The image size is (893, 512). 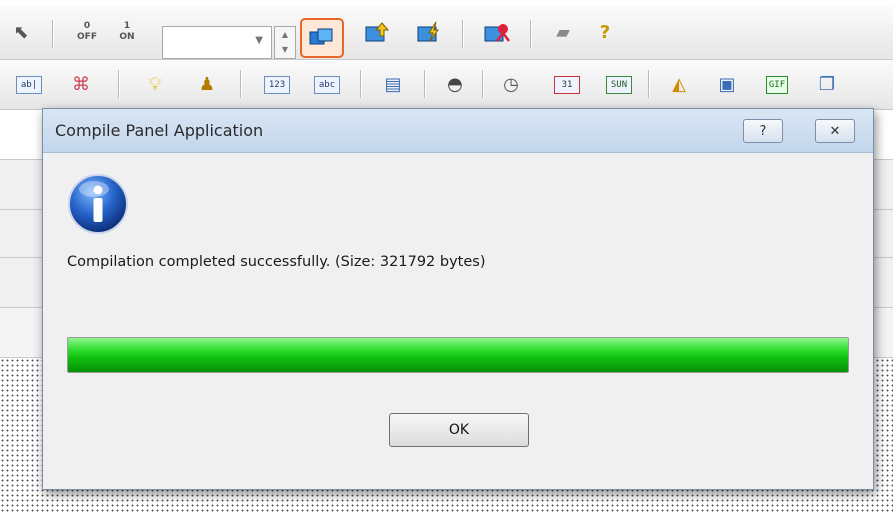 I want to click on text-widget-button: abc, so click(x=327, y=85).